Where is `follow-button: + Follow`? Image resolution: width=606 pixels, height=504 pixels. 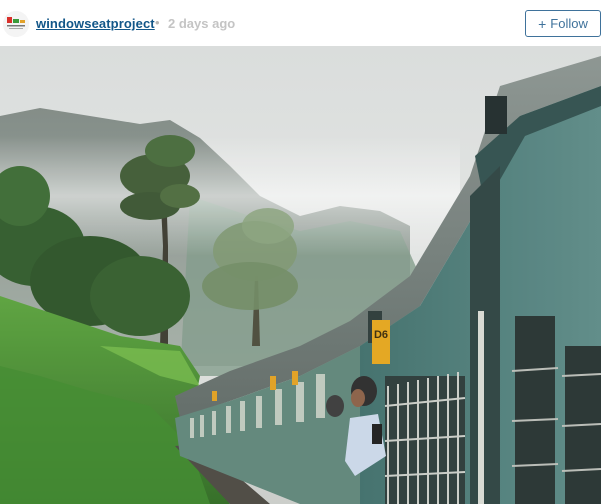
follow-button: + Follow is located at coordinates (563, 23).